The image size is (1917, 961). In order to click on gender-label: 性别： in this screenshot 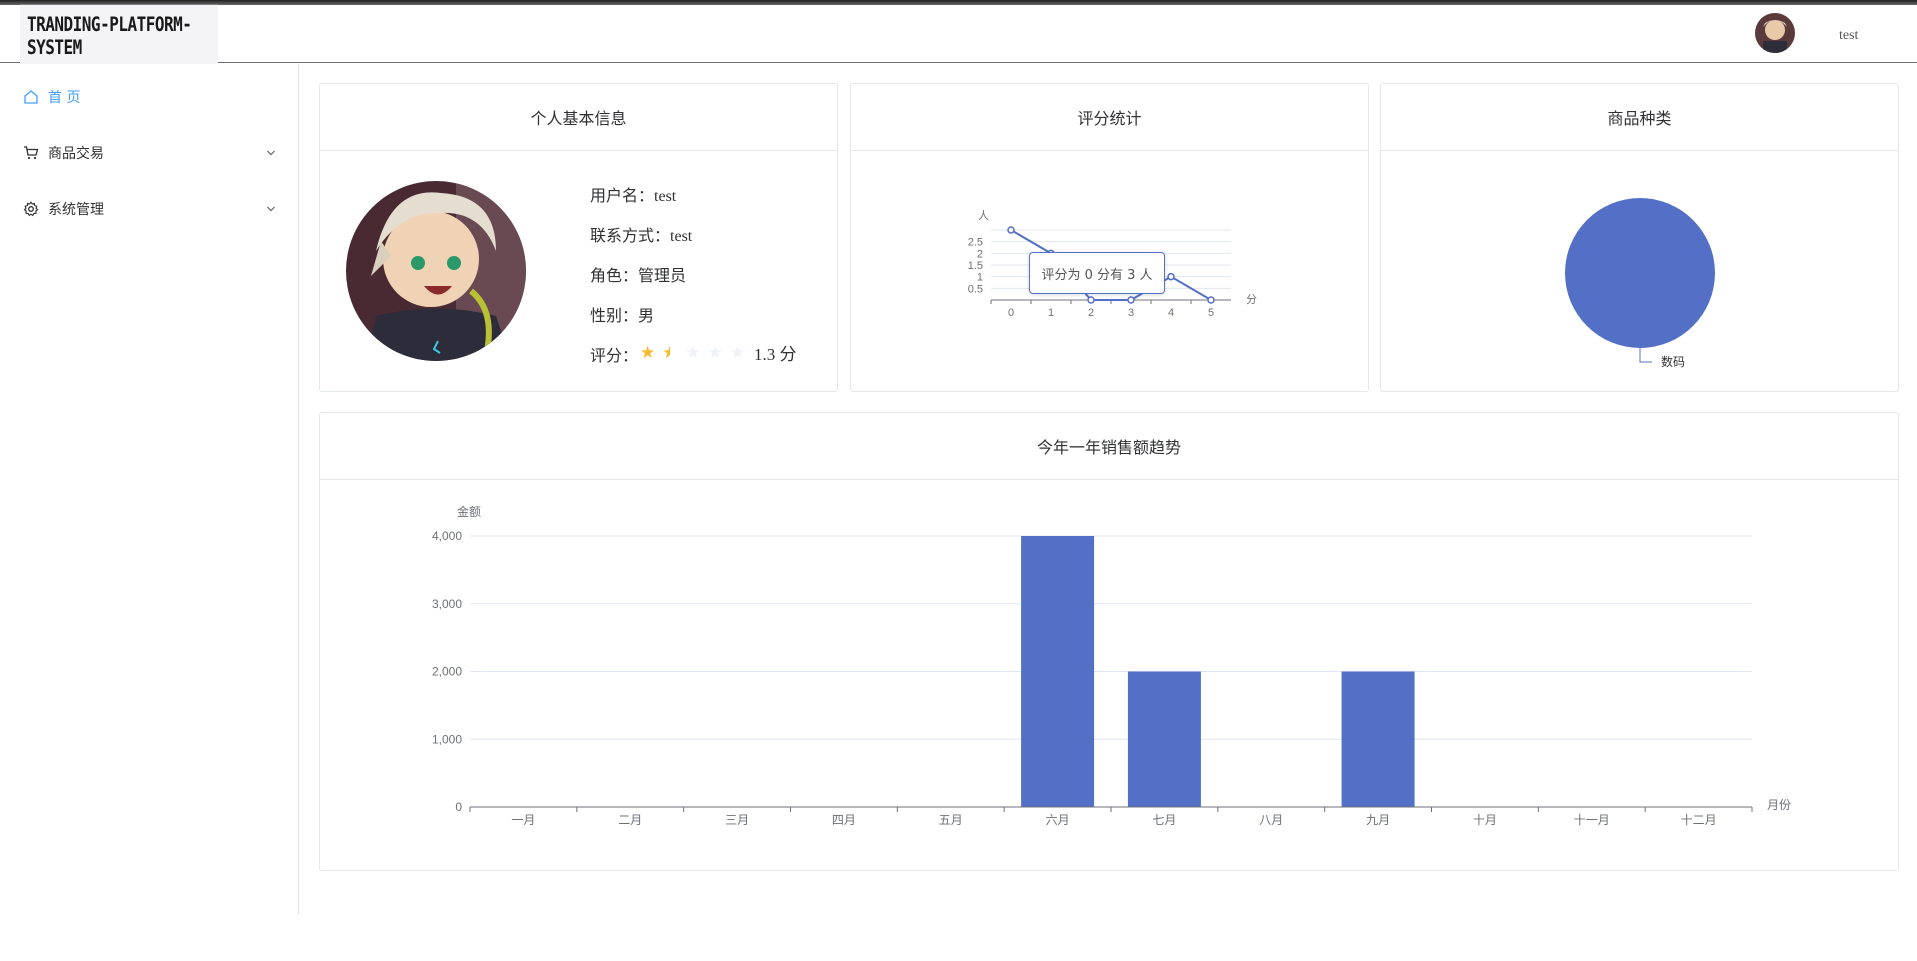, I will do `click(614, 315)`.